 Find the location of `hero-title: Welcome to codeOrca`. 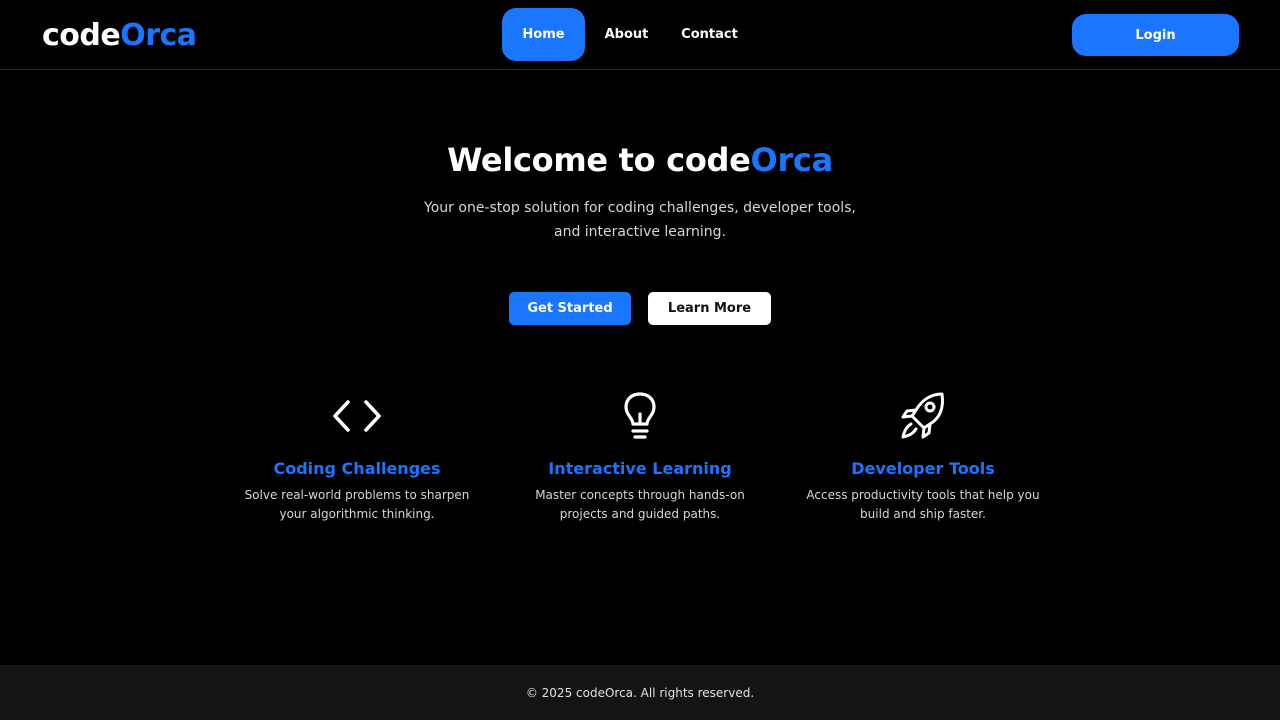

hero-title: Welcome to codeOrca is located at coordinates (640, 160).